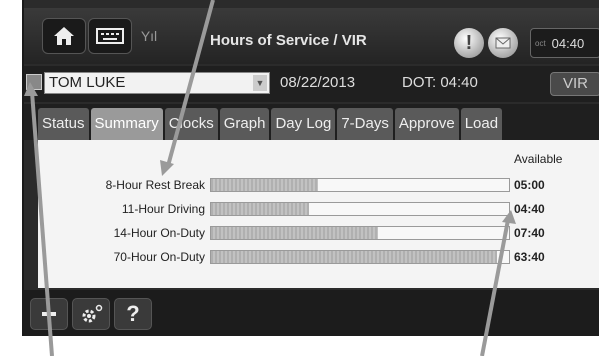 The width and height of the screenshot is (599, 356). Describe the element at coordinates (126, 124) in the screenshot. I see `tab-summary: Summary` at that location.